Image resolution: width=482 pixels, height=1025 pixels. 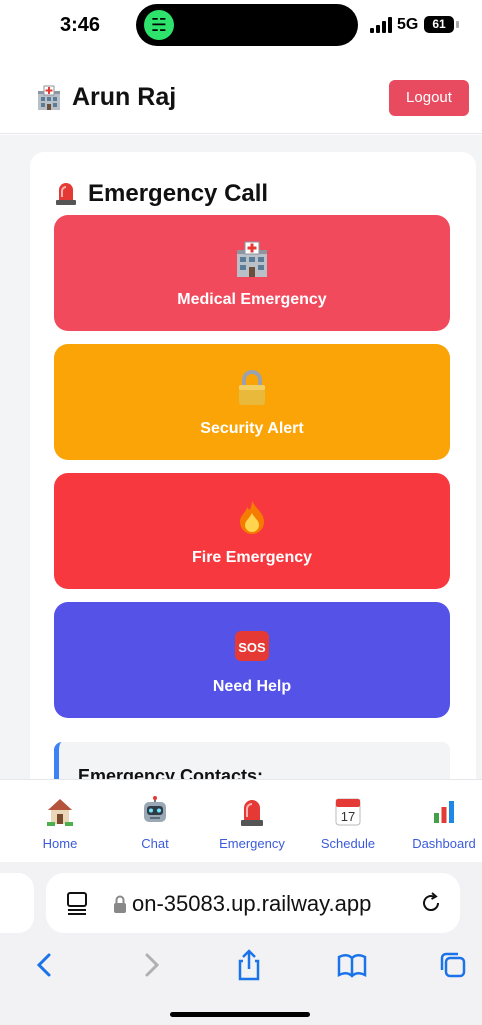 I want to click on medical-emergency-button: Medical Emergency, so click(x=252, y=273).